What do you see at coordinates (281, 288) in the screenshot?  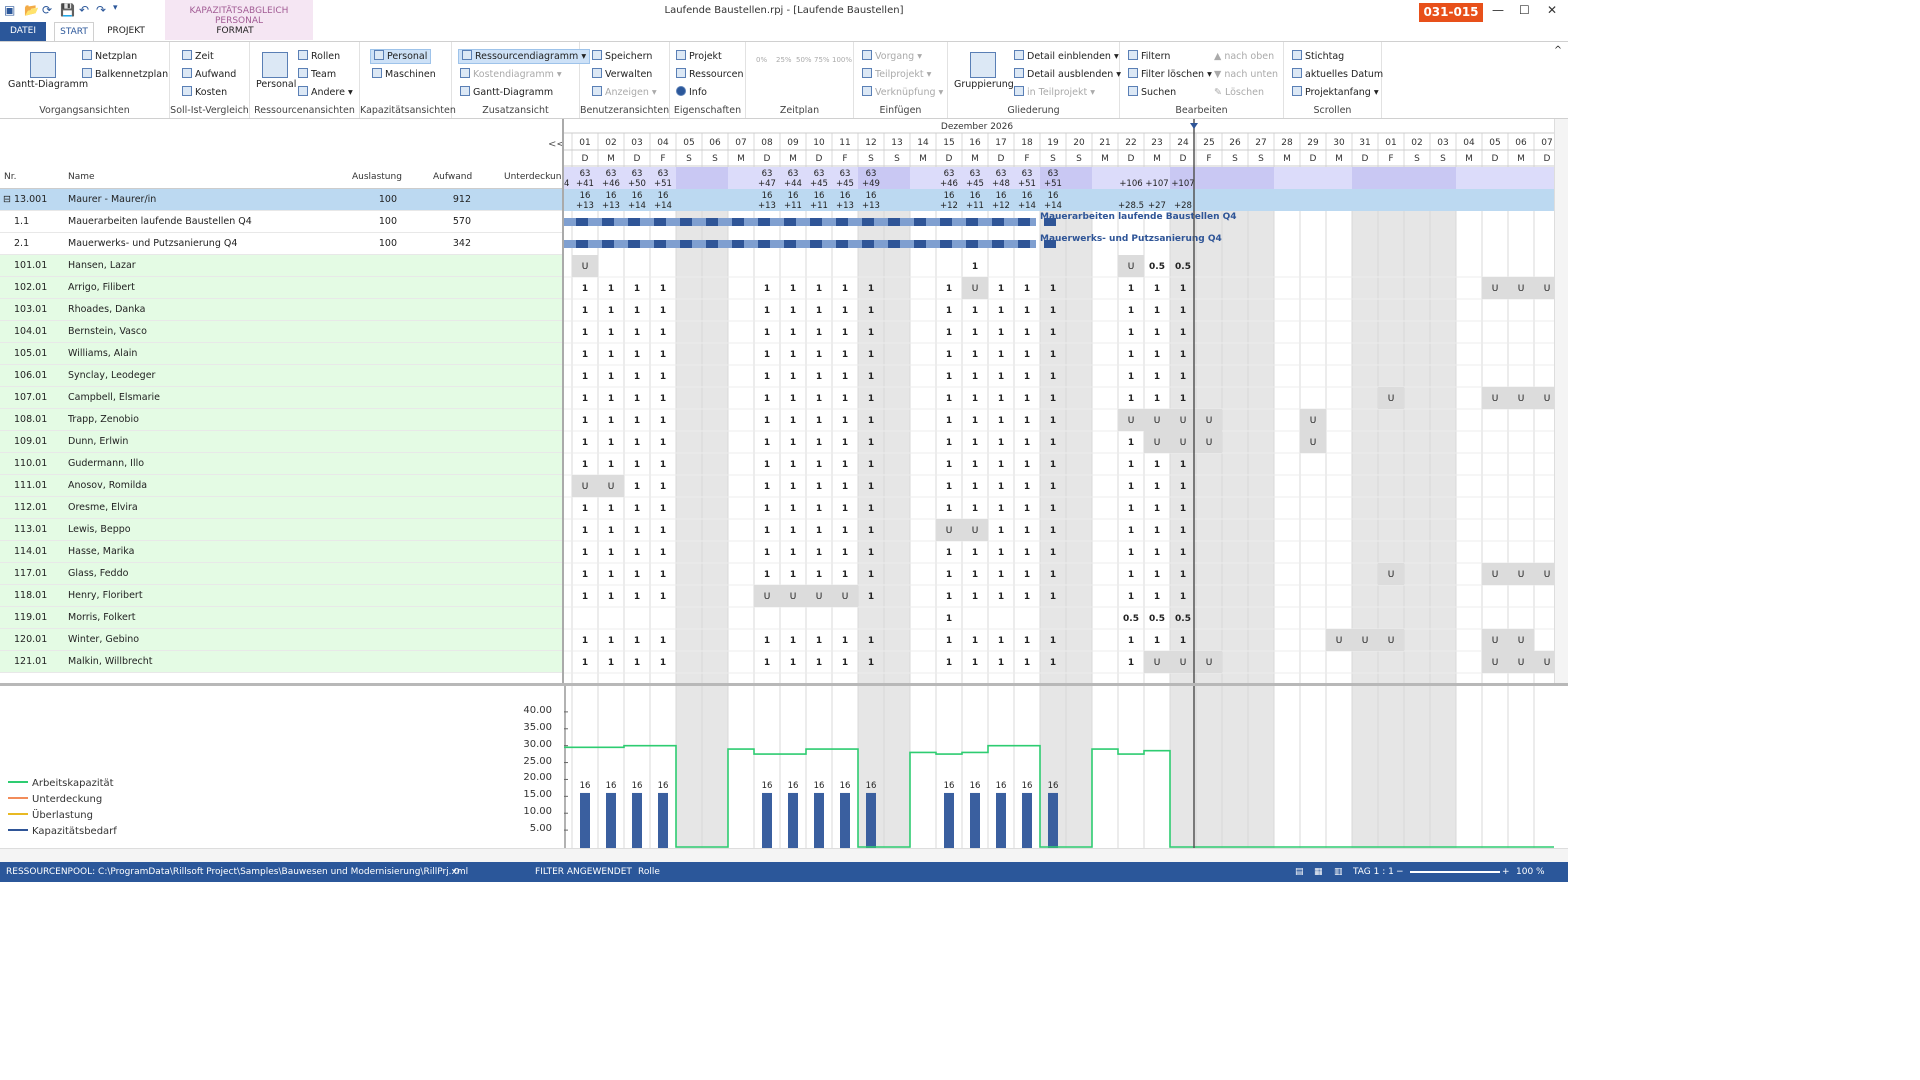 I see `resource-row: 102.01 Arrigo, Filibert` at bounding box center [281, 288].